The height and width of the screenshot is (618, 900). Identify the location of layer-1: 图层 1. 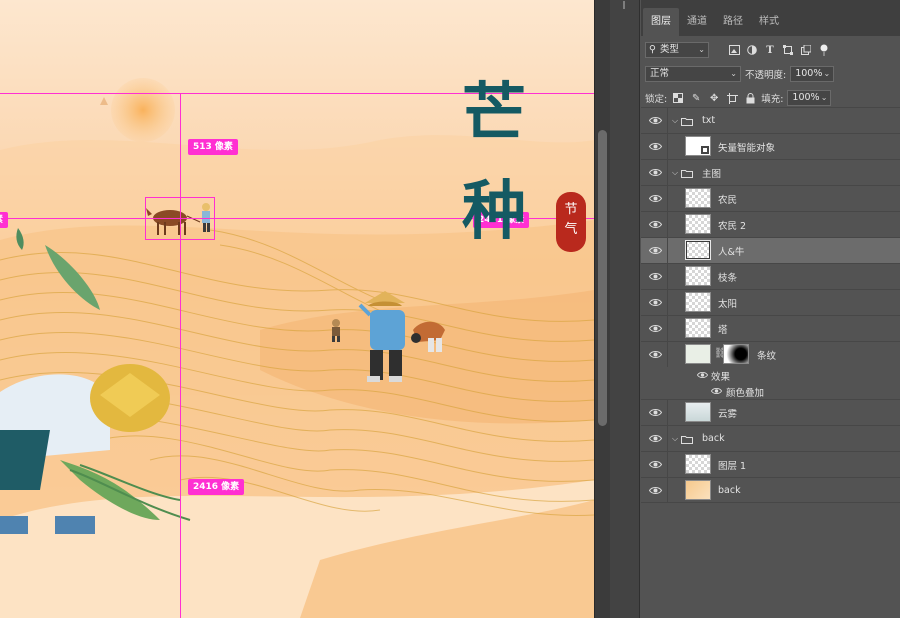
(770, 464).